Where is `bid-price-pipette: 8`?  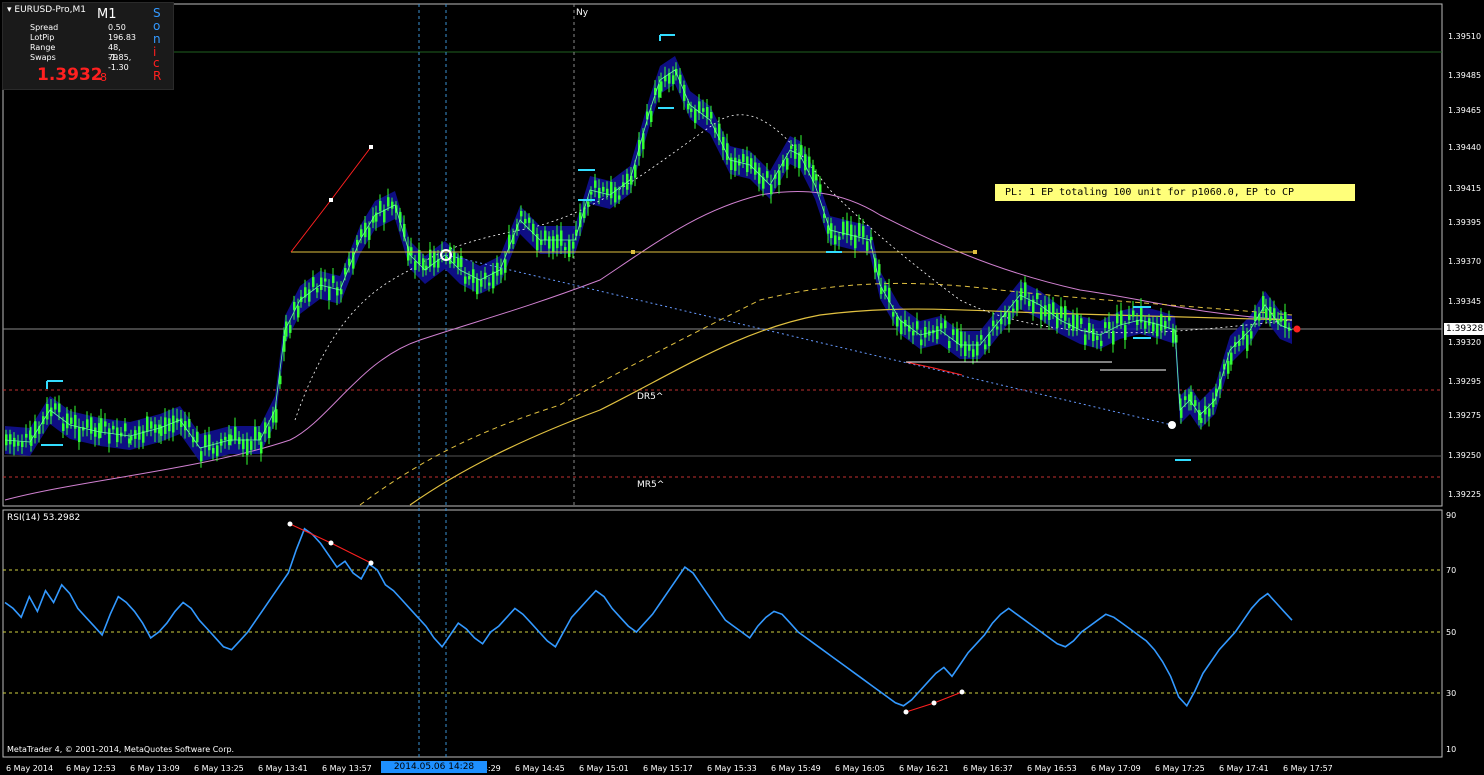
bid-price-pipette: 8 is located at coordinates (103, 77).